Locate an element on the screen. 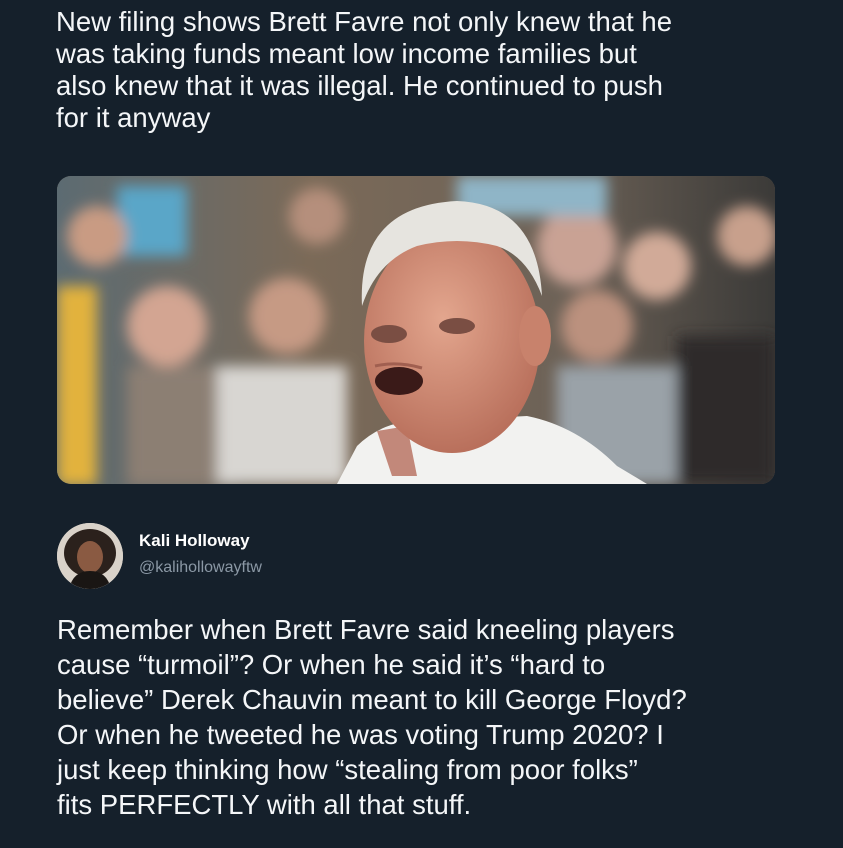 Image resolution: width=843 pixels, height=848 pixels. avatar is located at coordinates (90, 556).